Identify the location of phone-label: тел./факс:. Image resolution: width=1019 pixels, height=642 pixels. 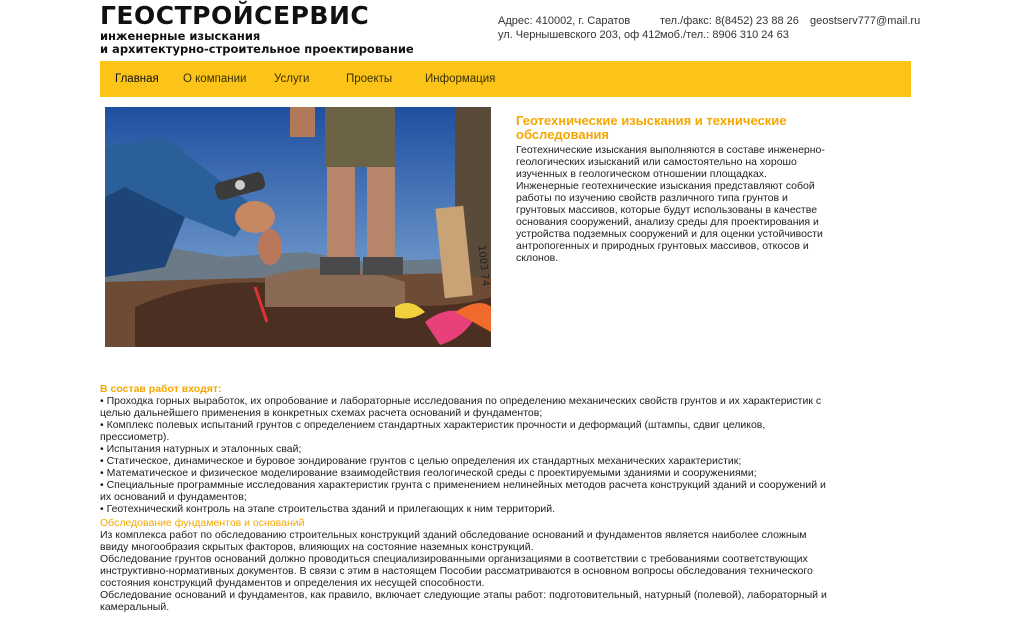
(686, 21).